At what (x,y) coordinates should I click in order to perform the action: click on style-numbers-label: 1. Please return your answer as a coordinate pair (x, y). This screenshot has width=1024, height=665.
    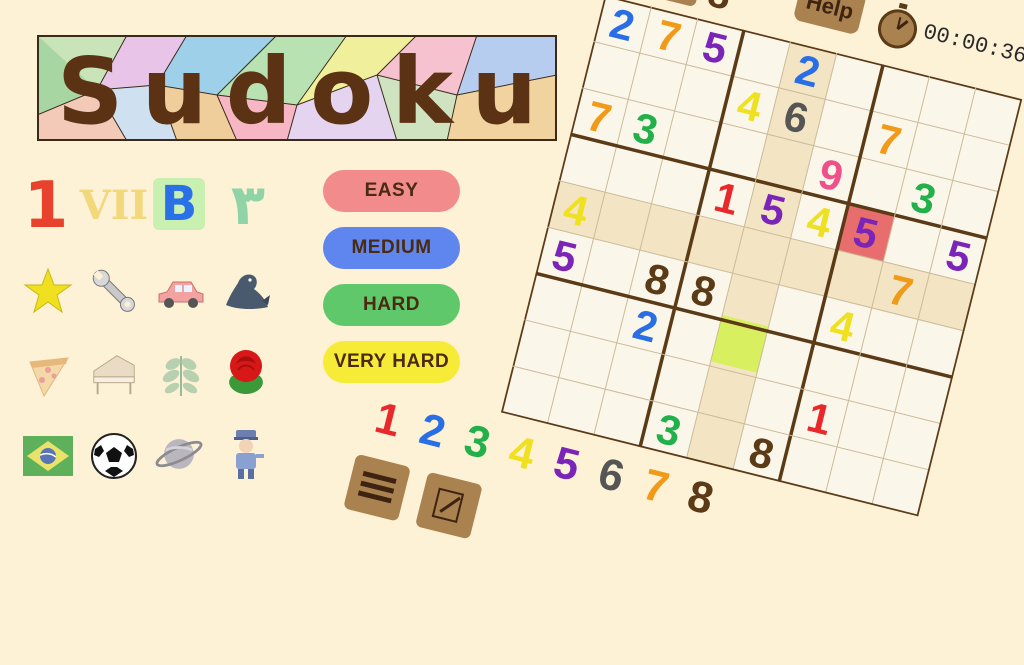
    Looking at the image, I should click on (46, 206).